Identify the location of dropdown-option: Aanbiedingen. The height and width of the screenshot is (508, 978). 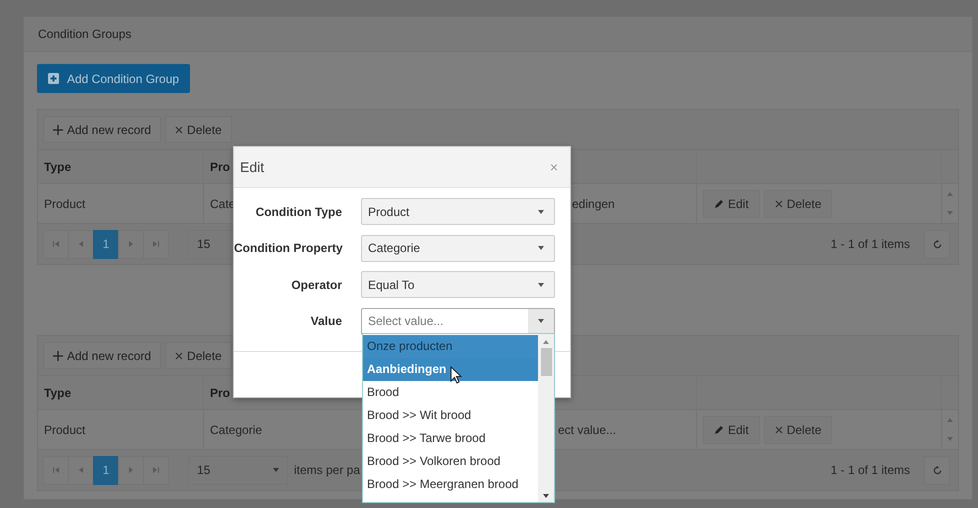
(450, 369).